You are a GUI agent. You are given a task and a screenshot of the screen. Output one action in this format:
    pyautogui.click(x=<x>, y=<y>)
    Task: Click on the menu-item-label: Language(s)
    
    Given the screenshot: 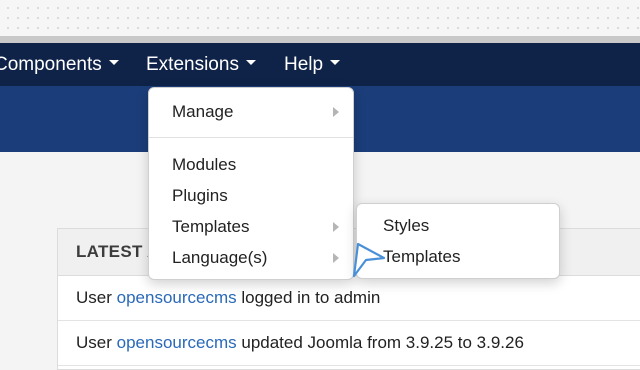 What is the action you would take?
    pyautogui.click(x=220, y=257)
    